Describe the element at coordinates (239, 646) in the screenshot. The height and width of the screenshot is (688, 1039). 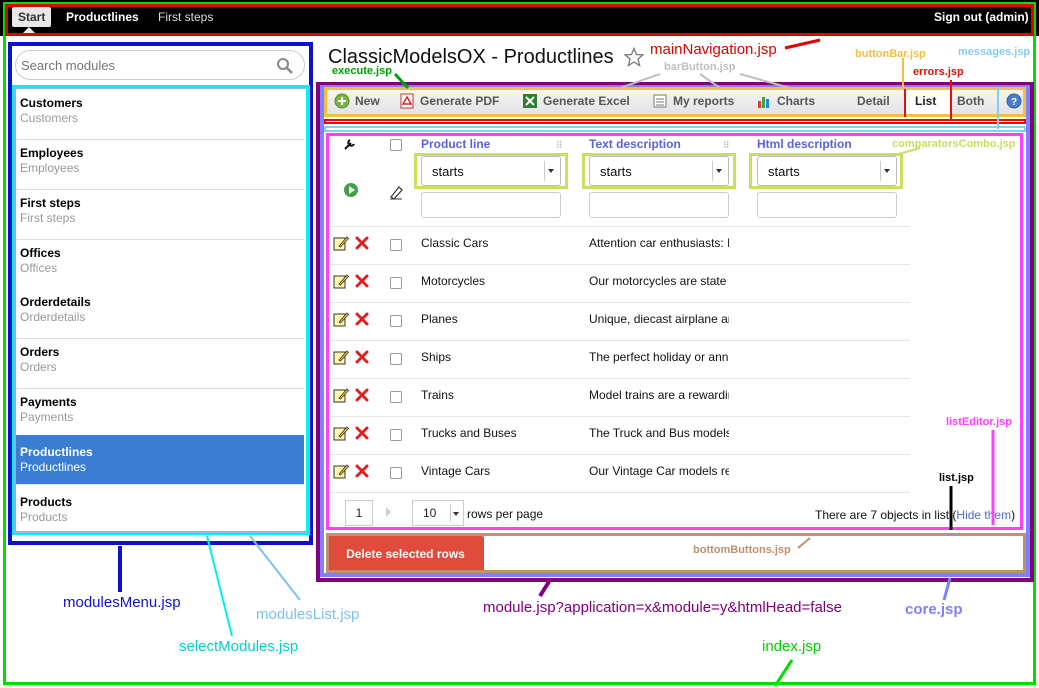
I see `annotation-select-modules: selectModules.jsp` at that location.